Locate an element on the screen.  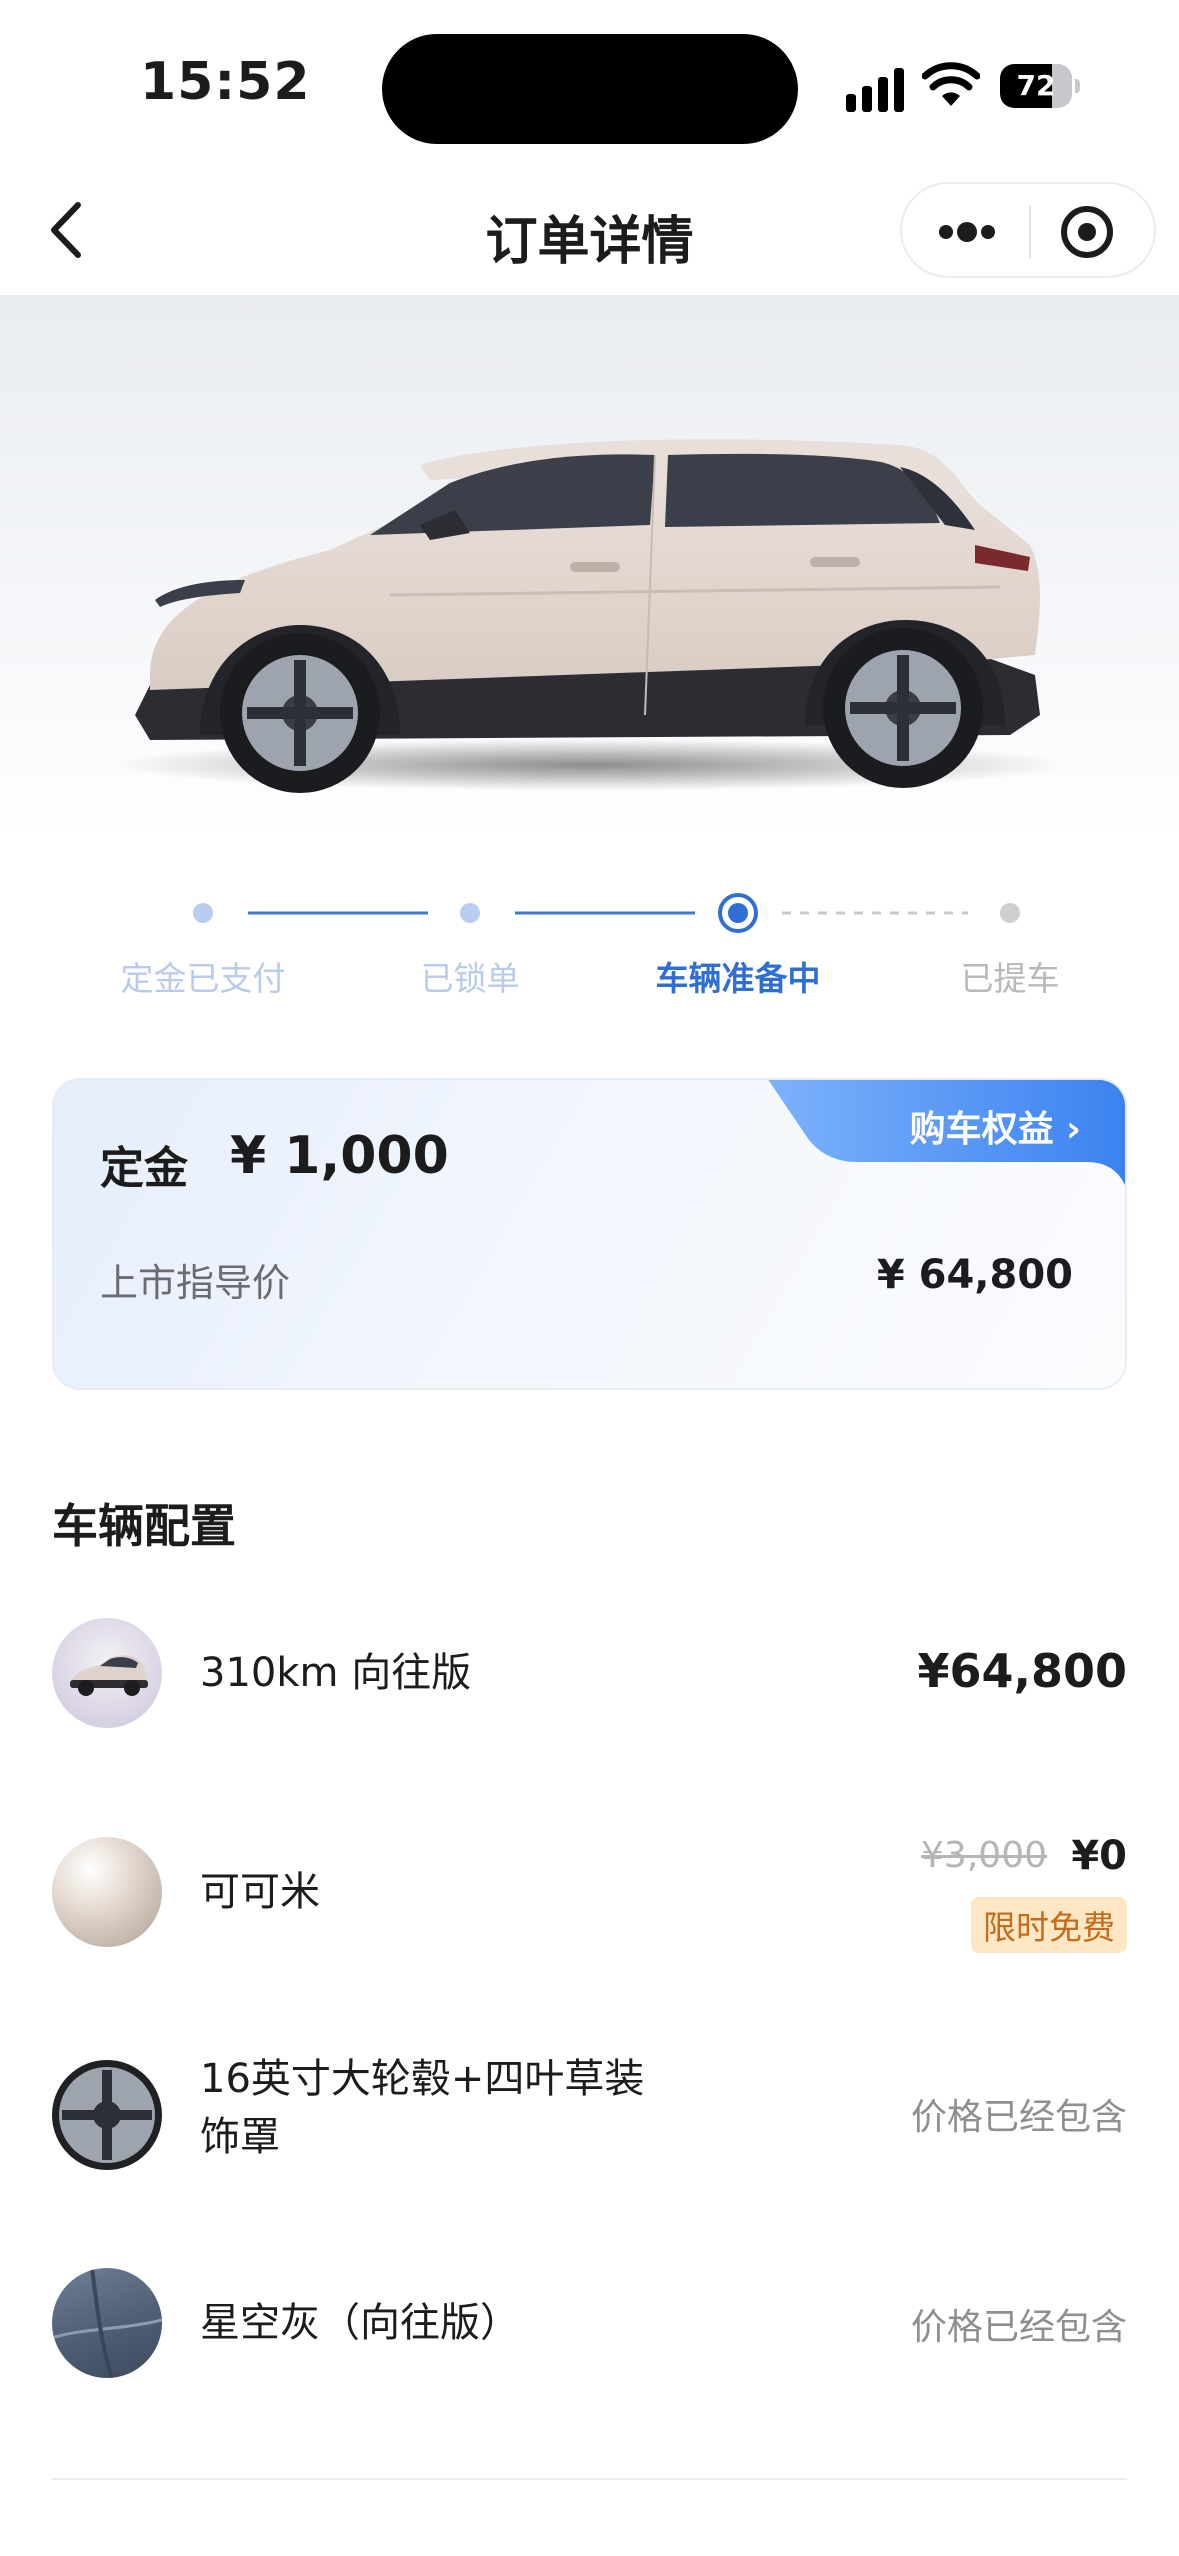
deposit-amount: ¥ 1,000 is located at coordinates (339, 1156).